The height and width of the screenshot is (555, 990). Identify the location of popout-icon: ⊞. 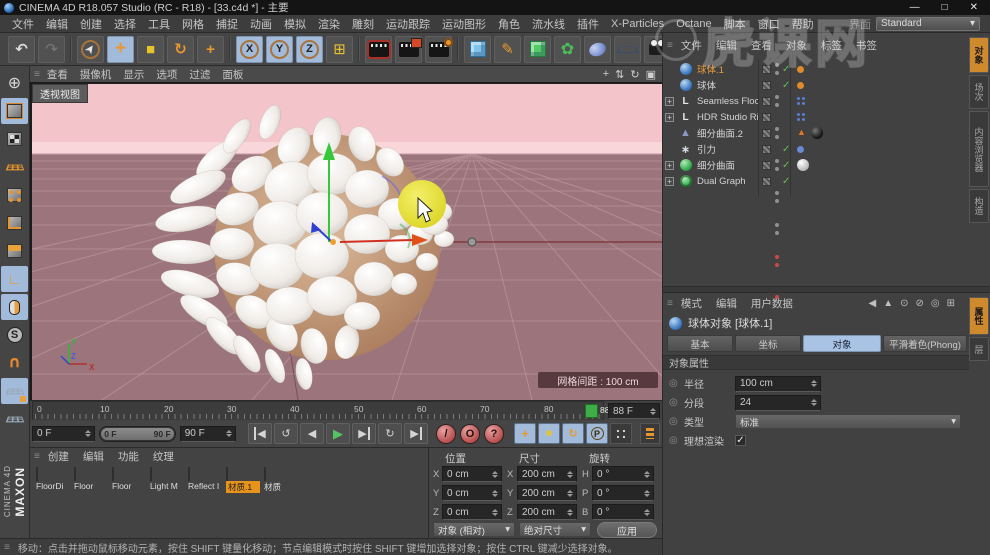
(951, 303).